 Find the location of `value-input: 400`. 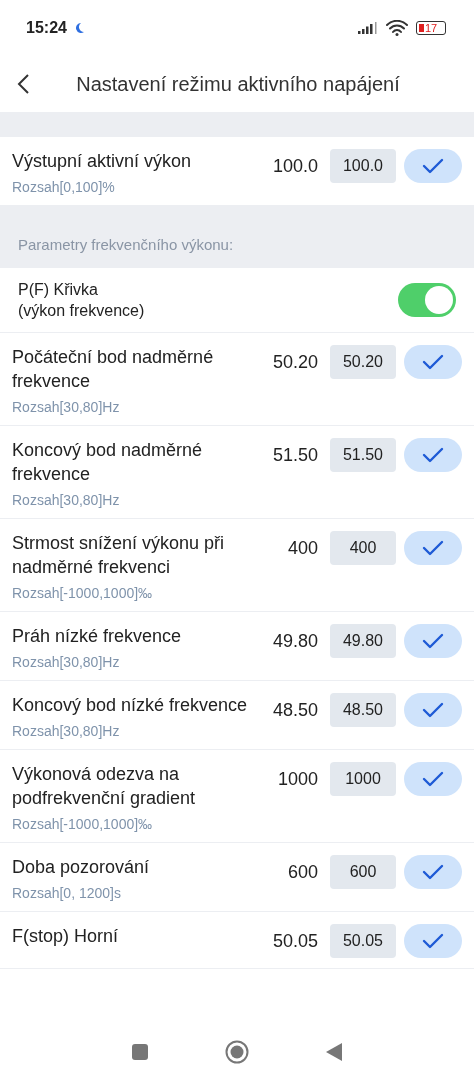

value-input: 400 is located at coordinates (363, 548).